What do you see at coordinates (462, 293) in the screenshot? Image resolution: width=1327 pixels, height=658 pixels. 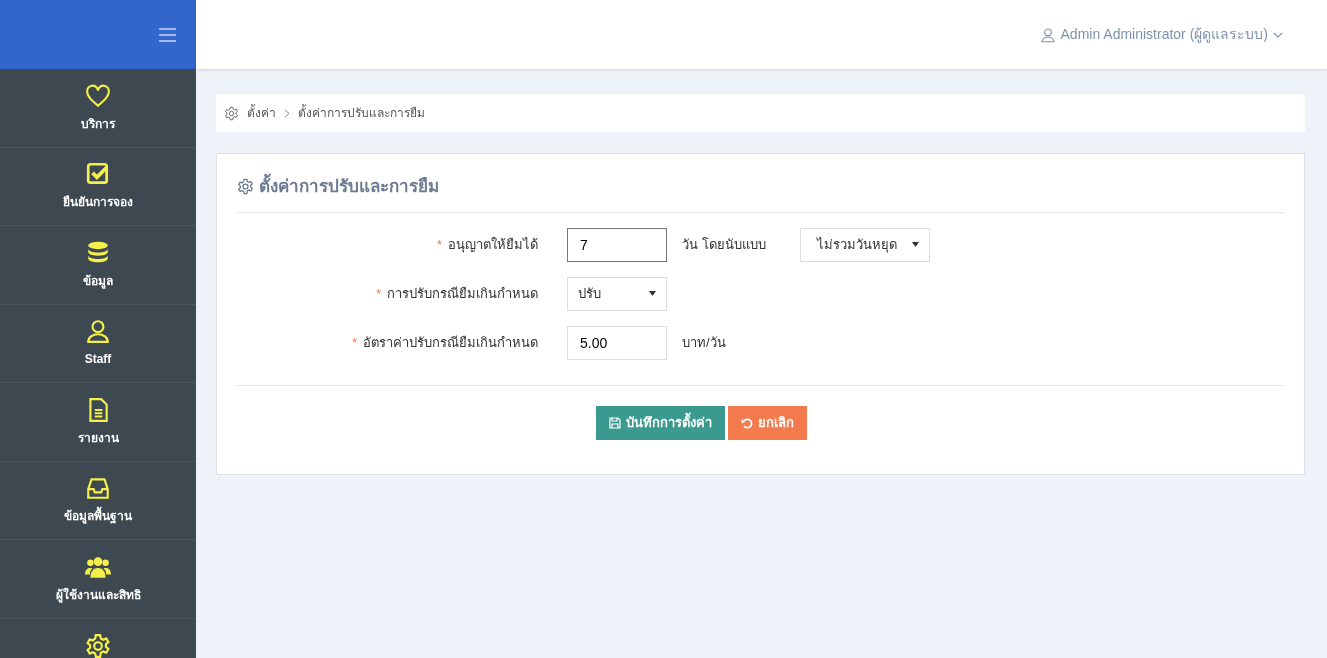 I see `field-label: การปรับกรณียืมเกินกำหนด` at bounding box center [462, 293].